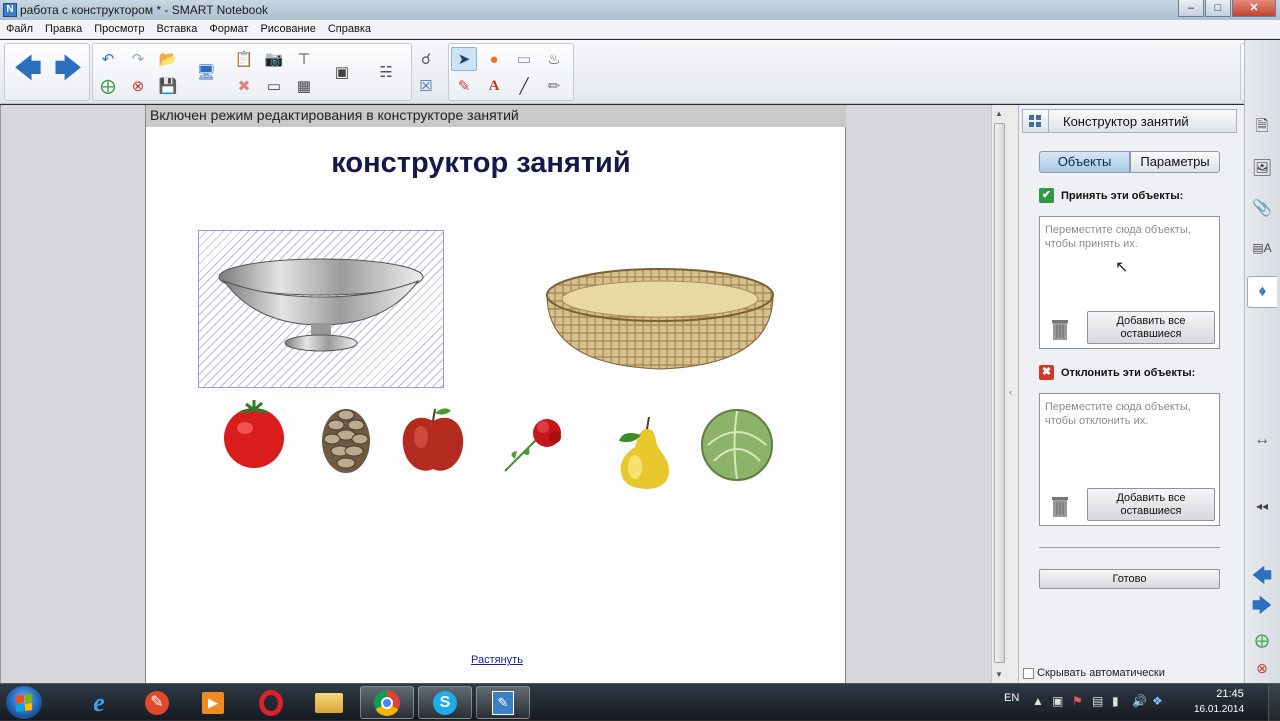 This screenshot has width=1280, height=721. I want to click on maximize-button: □, so click(1218, 8).